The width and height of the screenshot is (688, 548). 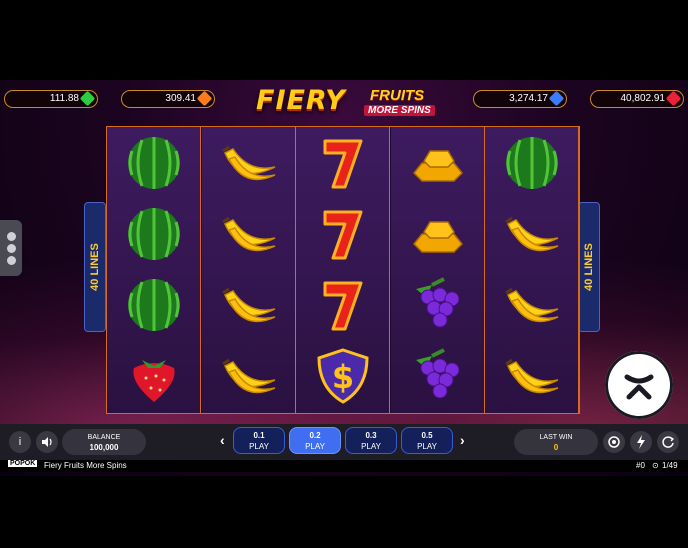 I want to click on reel-3: $, so click(x=343, y=270).